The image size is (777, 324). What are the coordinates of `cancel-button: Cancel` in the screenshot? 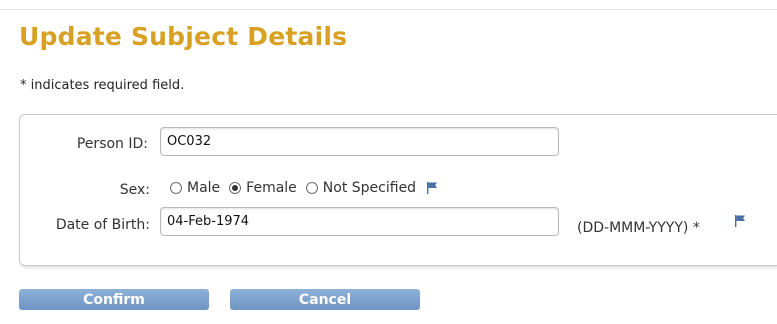 It's located at (325, 299).